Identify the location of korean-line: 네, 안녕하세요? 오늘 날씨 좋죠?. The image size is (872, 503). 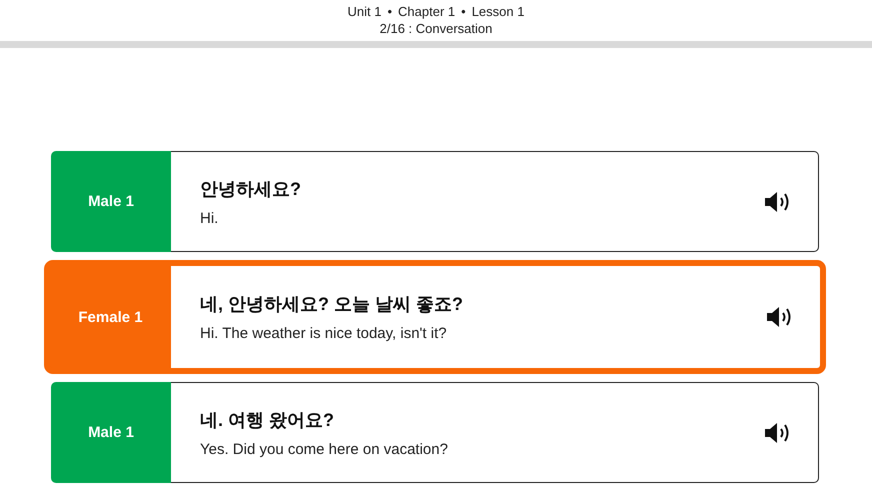
(332, 304).